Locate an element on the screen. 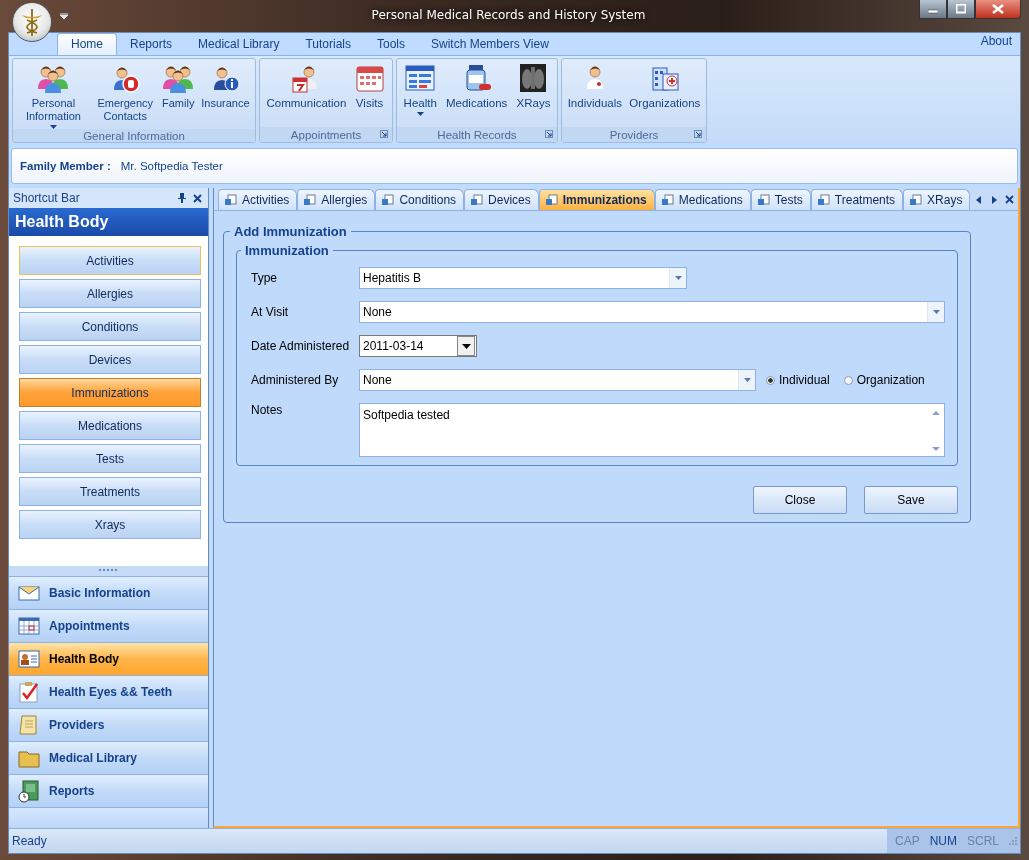 Image resolution: width=1029 pixels, height=860 pixels. field-label: Notes is located at coordinates (267, 410).